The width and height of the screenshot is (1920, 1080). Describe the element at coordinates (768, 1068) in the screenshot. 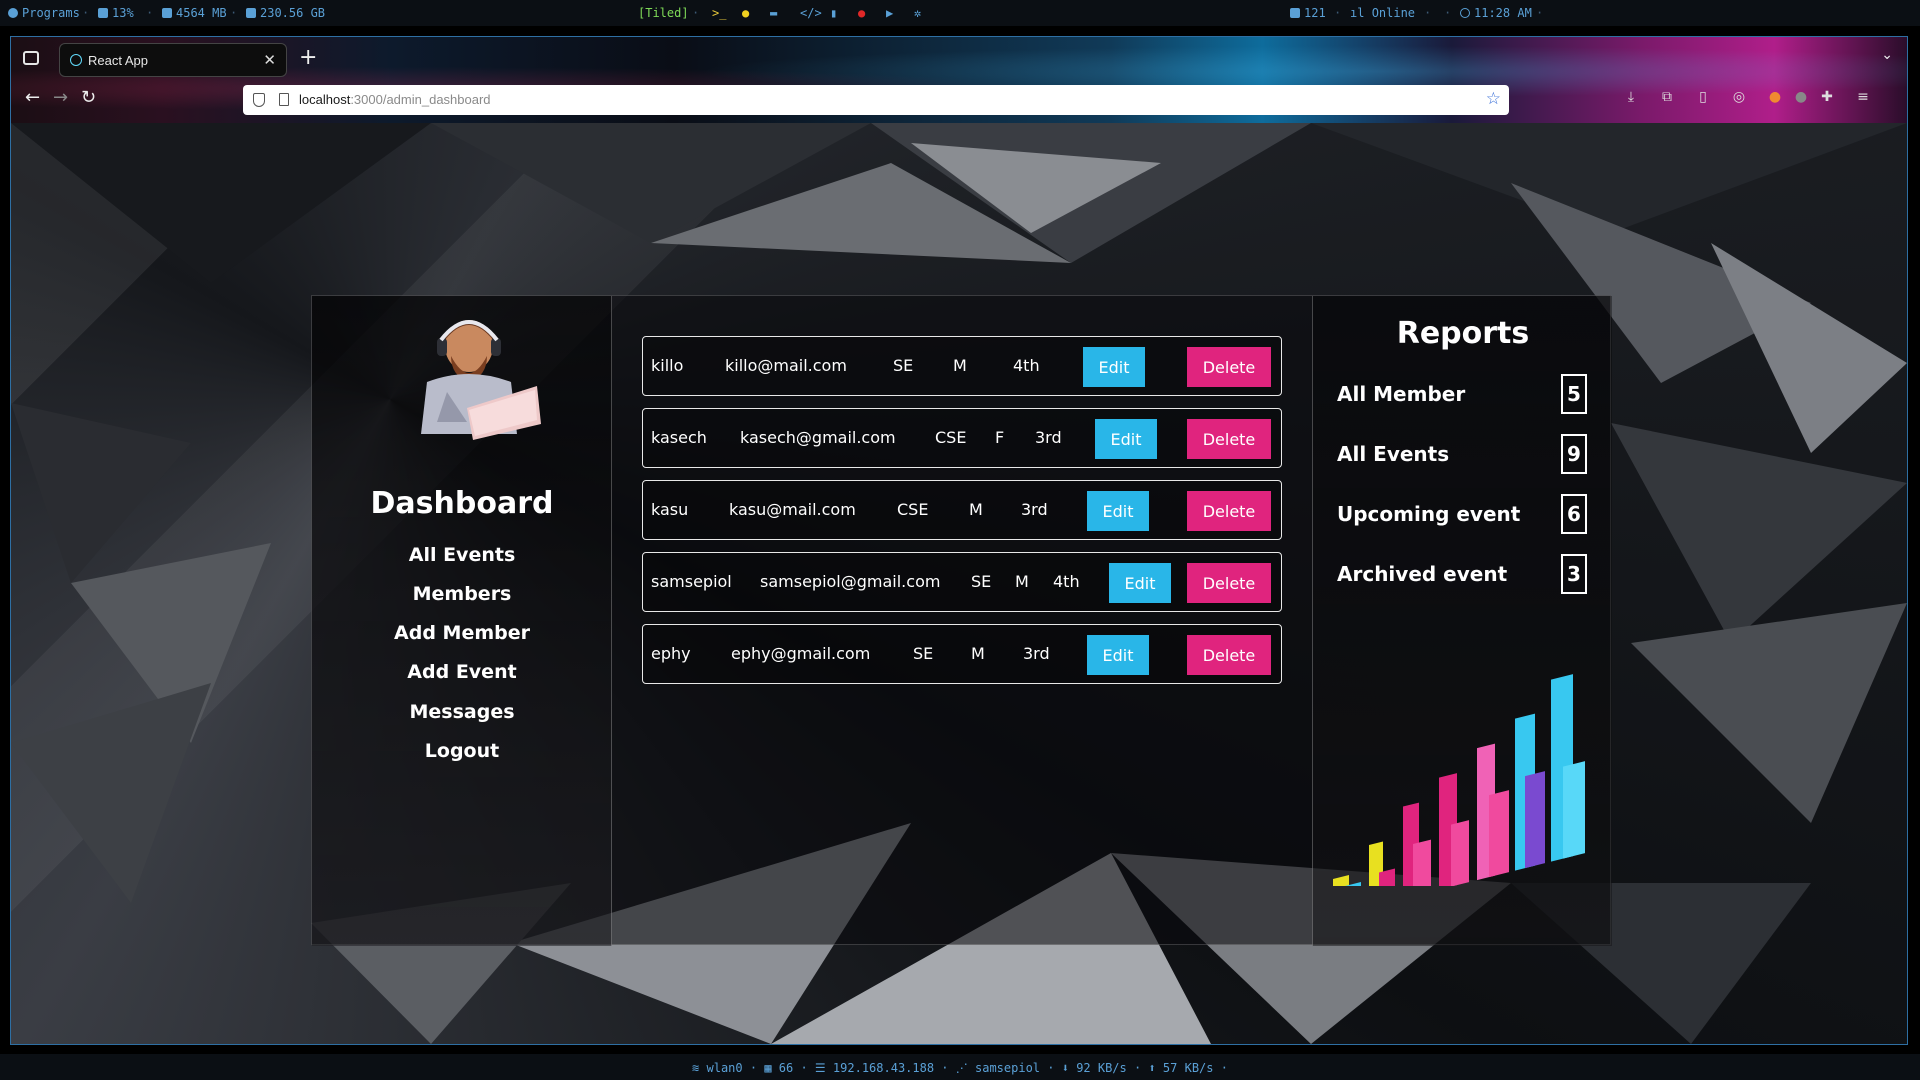

I see `signal-icon: ▦` at that location.